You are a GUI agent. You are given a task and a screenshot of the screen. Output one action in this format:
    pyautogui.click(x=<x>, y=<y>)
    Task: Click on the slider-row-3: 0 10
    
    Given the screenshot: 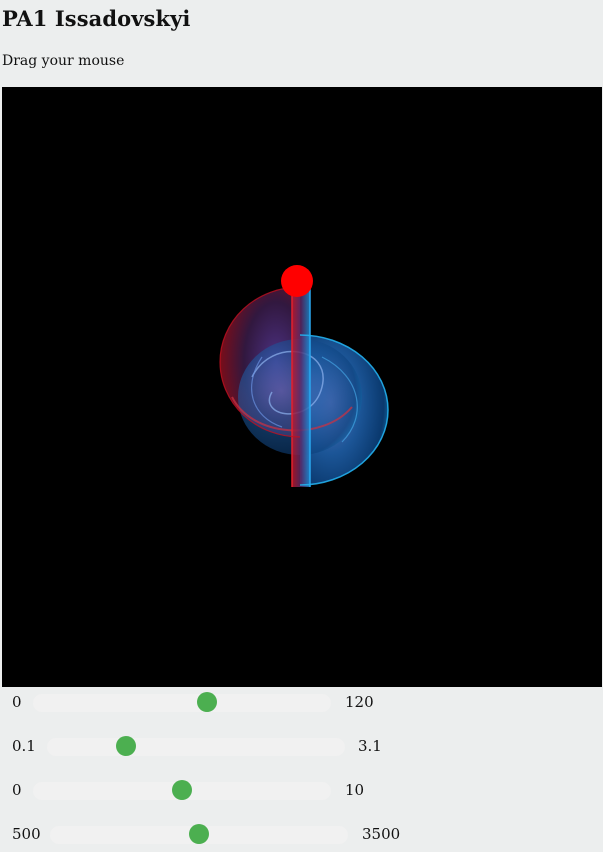 What is the action you would take?
    pyautogui.click(x=190, y=790)
    